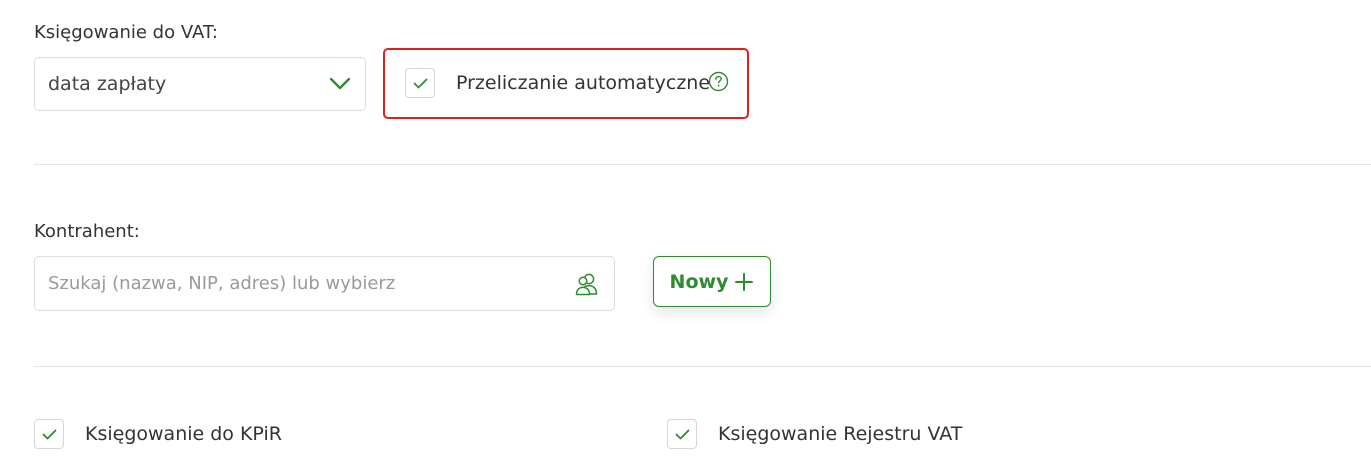 This screenshot has width=1371, height=457. I want to click on auto-recalc-checkbox, so click(420, 83).